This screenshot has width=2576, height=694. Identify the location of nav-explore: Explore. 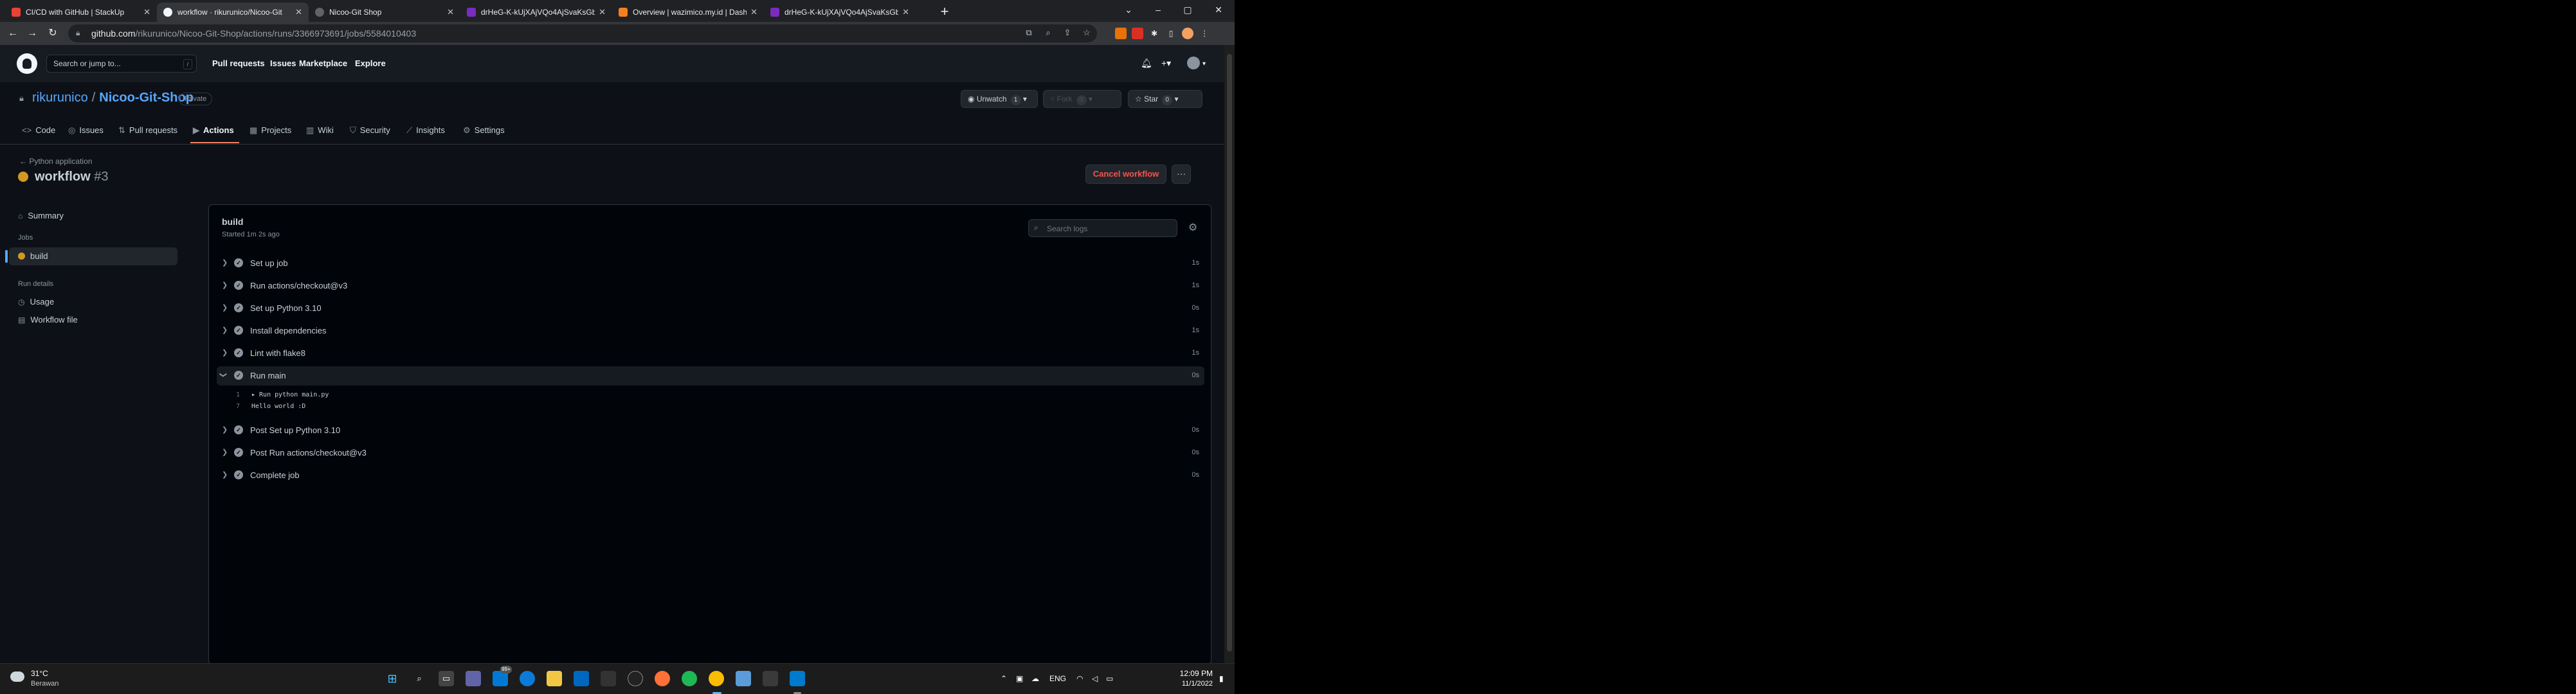
(370, 63).